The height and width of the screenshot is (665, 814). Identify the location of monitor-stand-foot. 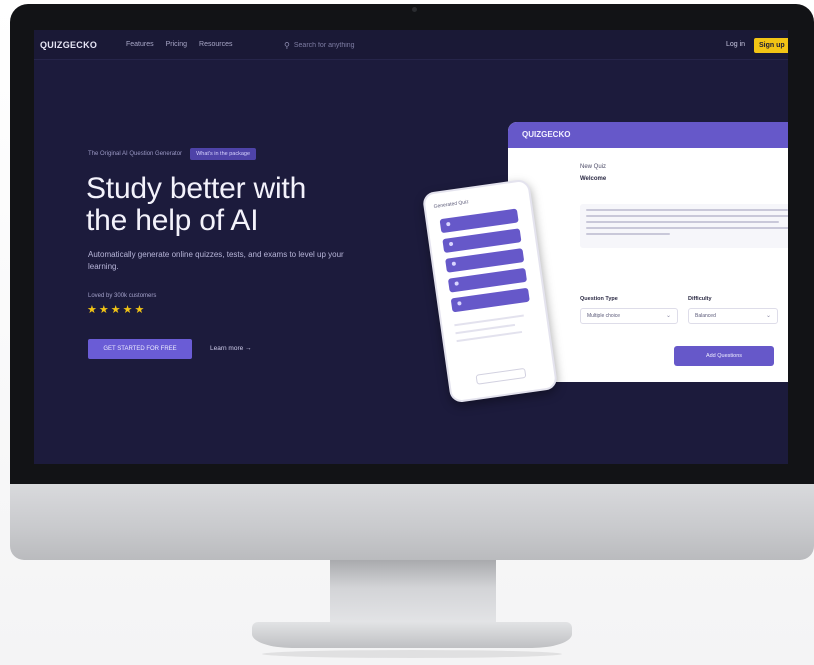
(412, 635).